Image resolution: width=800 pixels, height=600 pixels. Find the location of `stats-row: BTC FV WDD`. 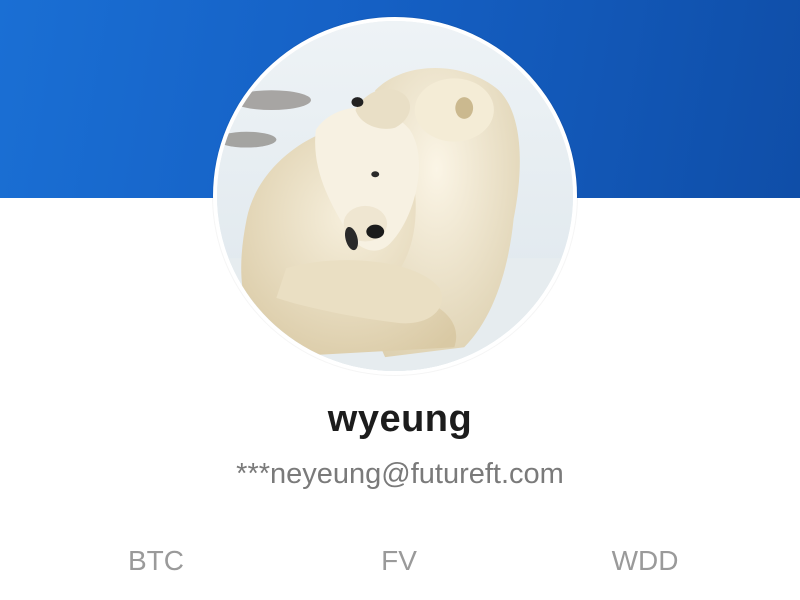

stats-row: BTC FV WDD is located at coordinates (400, 572).